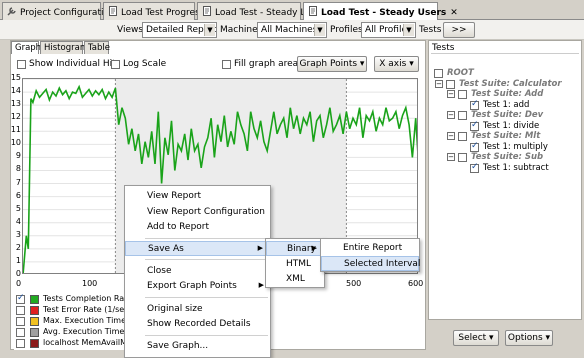 This screenshot has height=358, width=584. Describe the element at coordinates (396, 64) in the screenshot. I see `x-axis-button: X axis ▾` at that location.